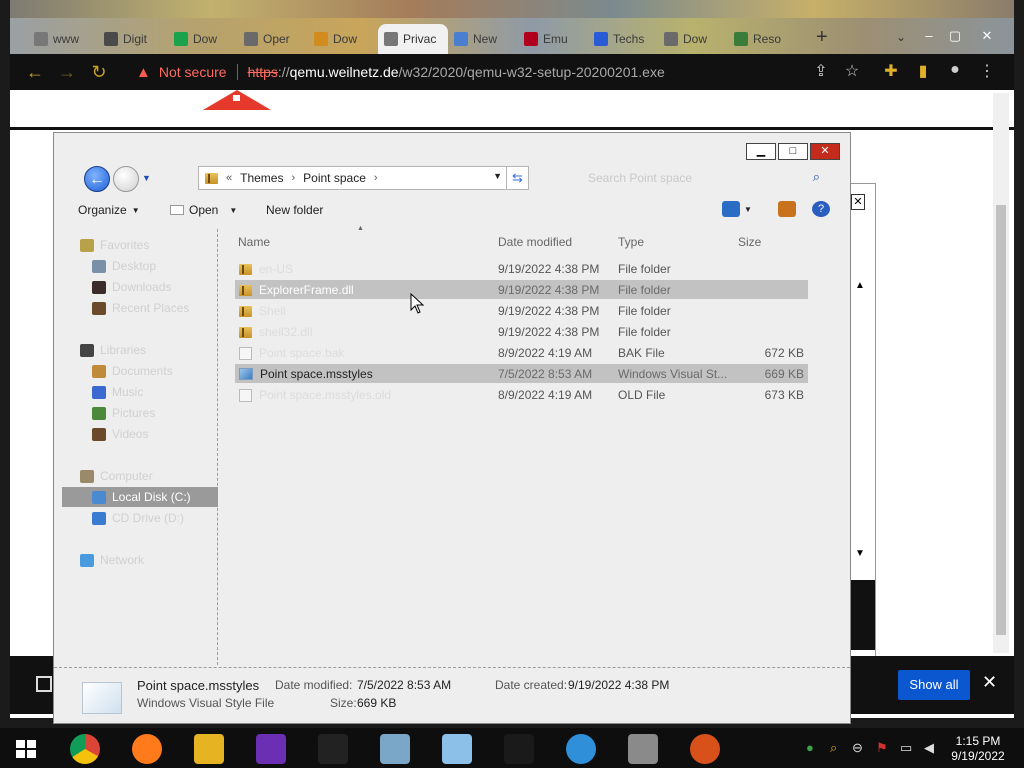 Image resolution: width=1024 pixels, height=768 pixels. I want to click on tab-2: Dow, so click(202, 39).